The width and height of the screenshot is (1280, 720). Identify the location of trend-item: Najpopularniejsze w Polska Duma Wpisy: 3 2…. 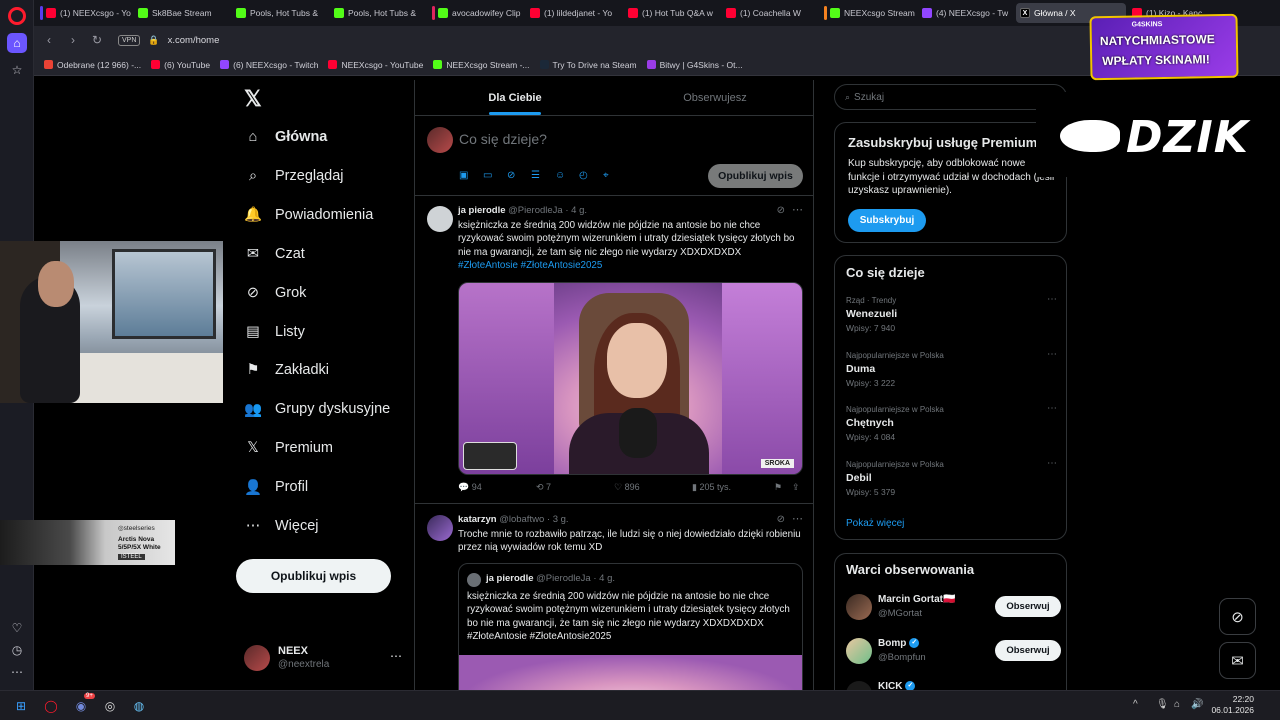
(953, 371).